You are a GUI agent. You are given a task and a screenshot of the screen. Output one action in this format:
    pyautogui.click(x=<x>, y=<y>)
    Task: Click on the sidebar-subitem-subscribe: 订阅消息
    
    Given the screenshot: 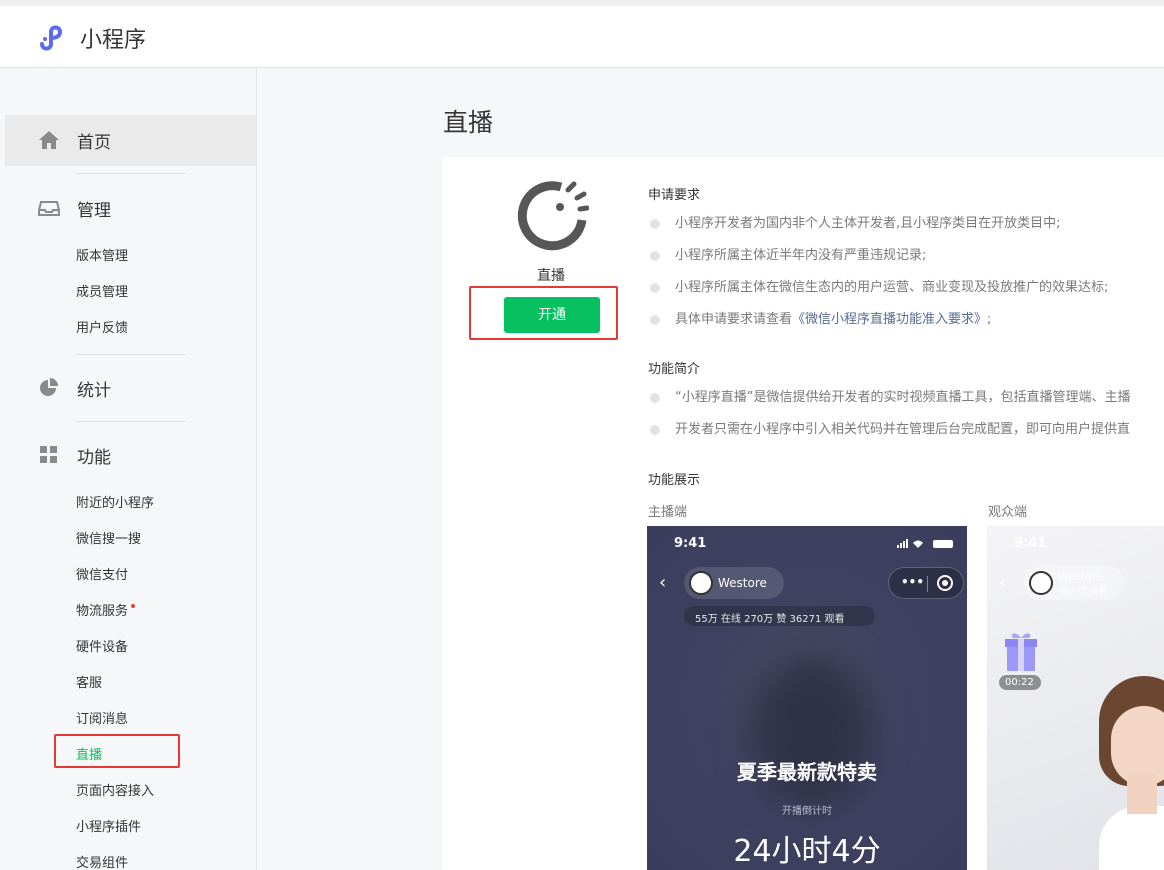 What is the action you would take?
    pyautogui.click(x=102, y=720)
    